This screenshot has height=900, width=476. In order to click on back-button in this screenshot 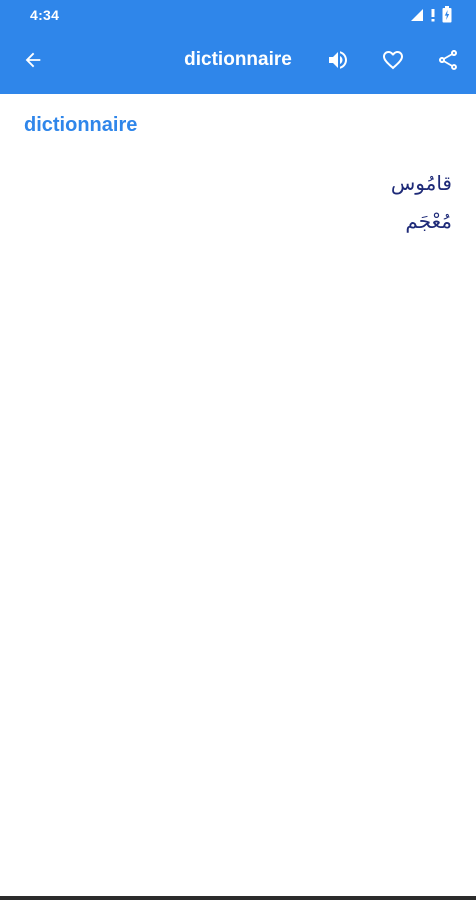, I will do `click(33, 62)`.